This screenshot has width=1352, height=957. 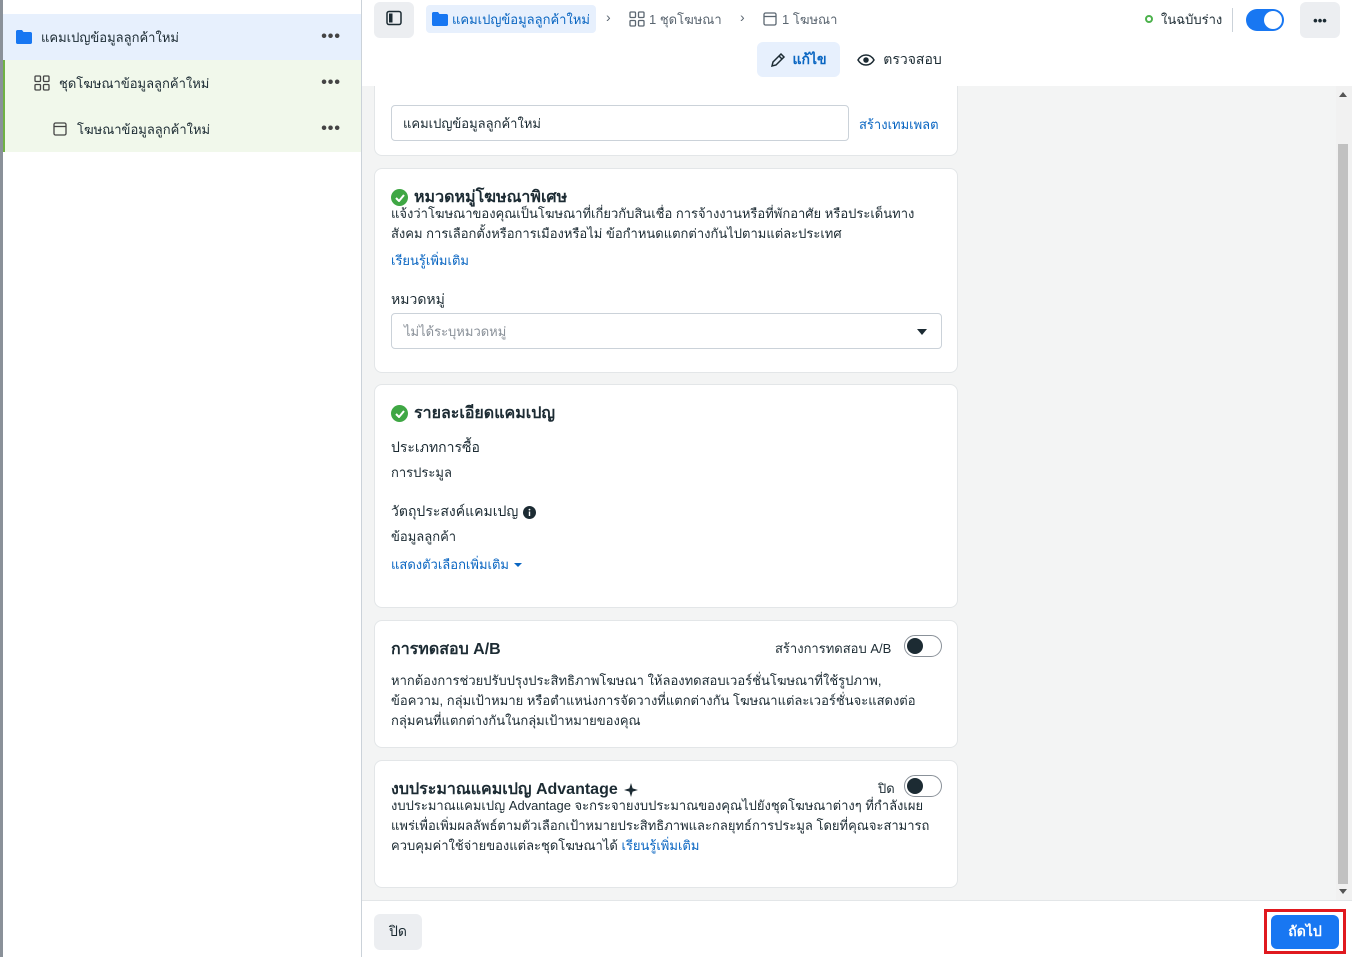 I want to click on card-title: รายละเอียดแคมเปญ, so click(x=473, y=413).